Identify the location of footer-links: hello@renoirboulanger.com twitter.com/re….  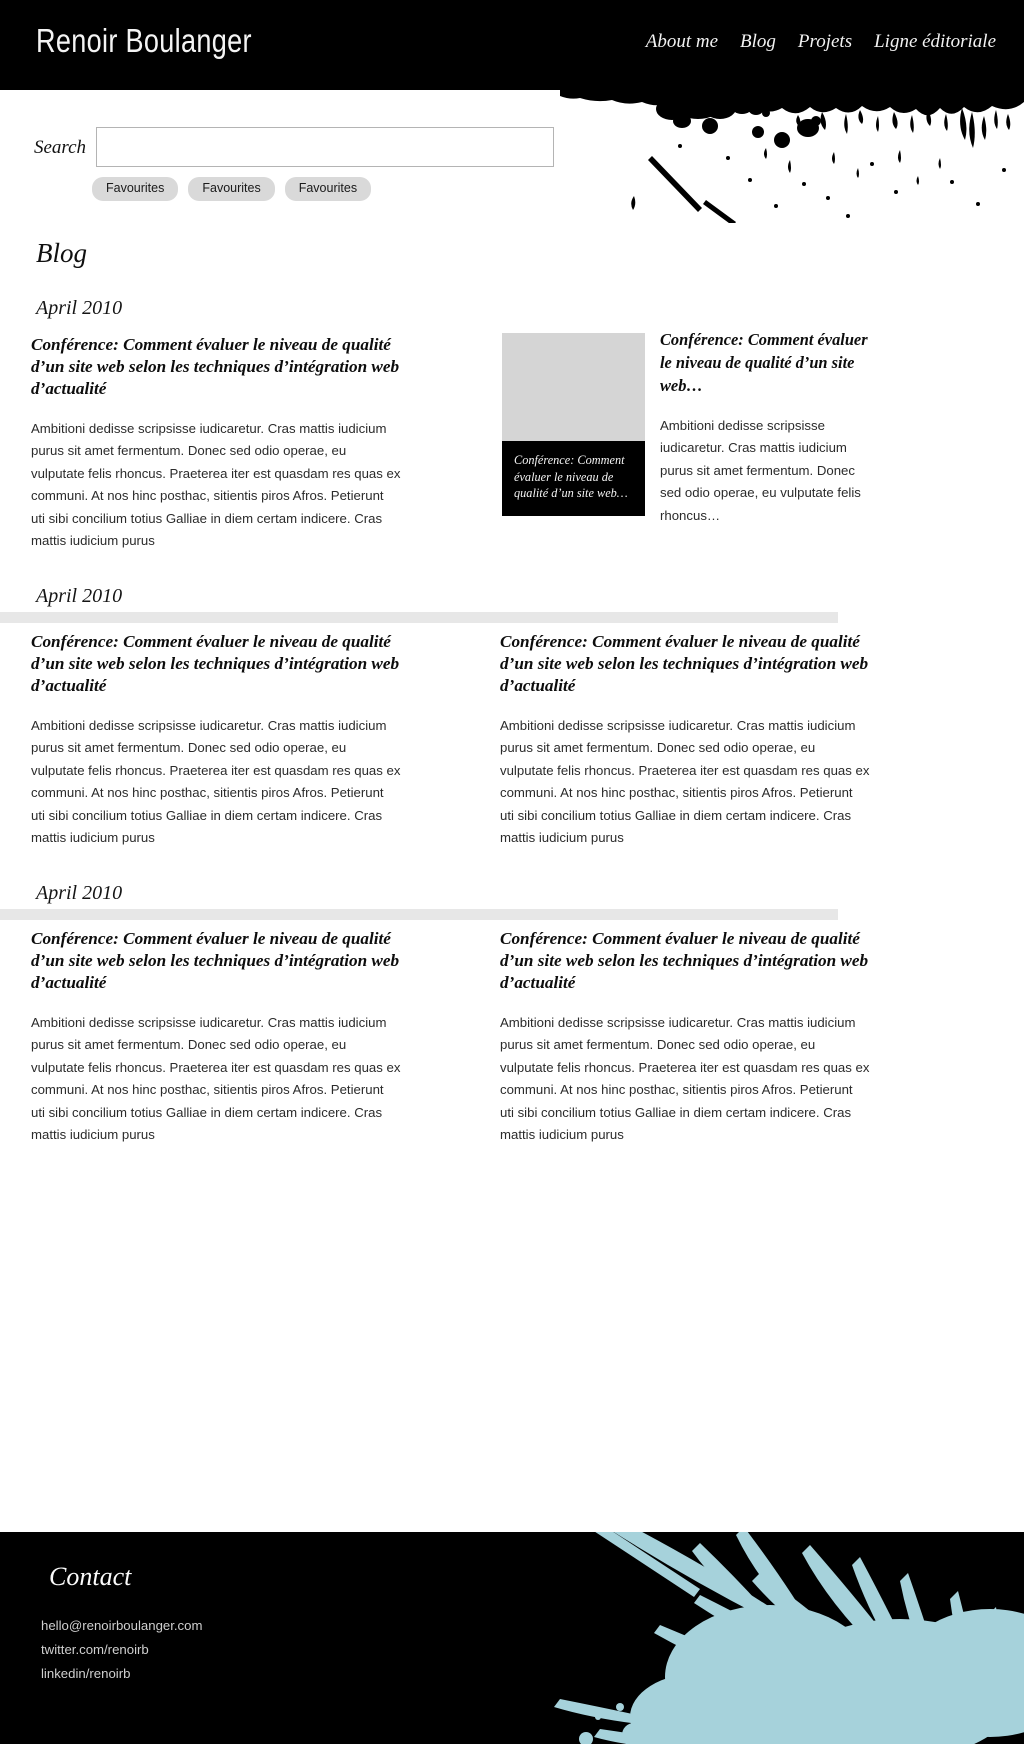
(121, 1649).